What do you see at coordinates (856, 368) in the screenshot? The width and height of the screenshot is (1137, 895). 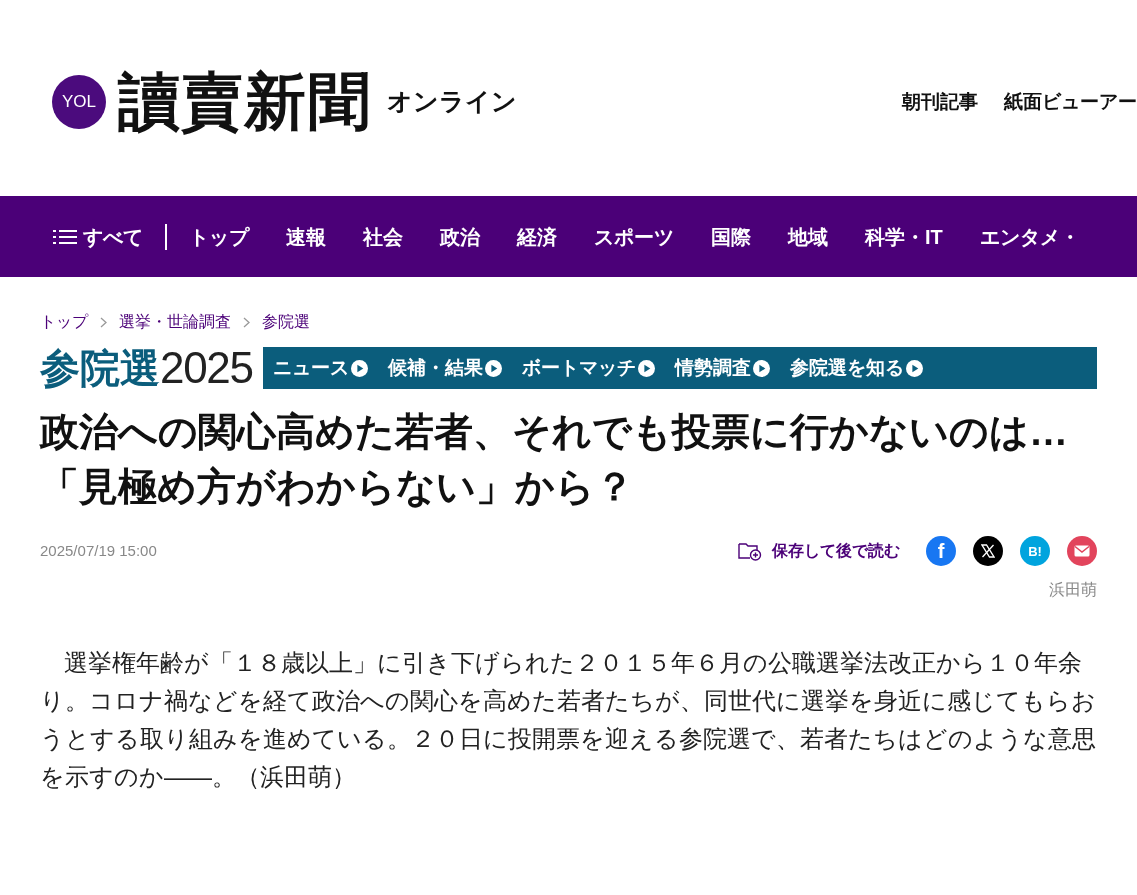 I see `election-link: 参院選を知る` at bounding box center [856, 368].